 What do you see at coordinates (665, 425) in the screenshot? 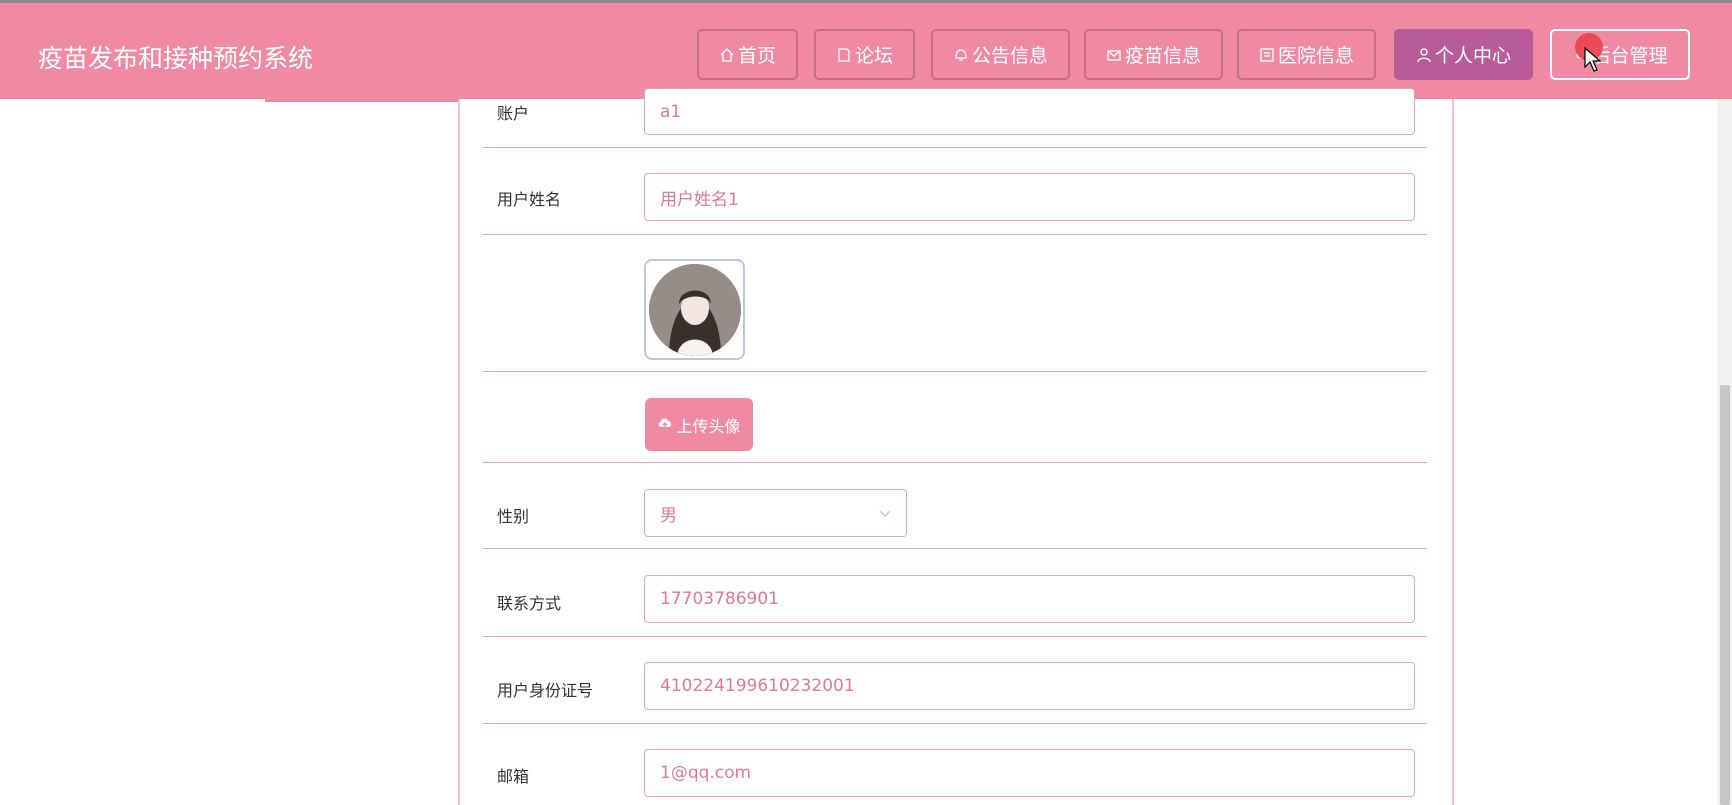
I see `cloud-upload-icon` at bounding box center [665, 425].